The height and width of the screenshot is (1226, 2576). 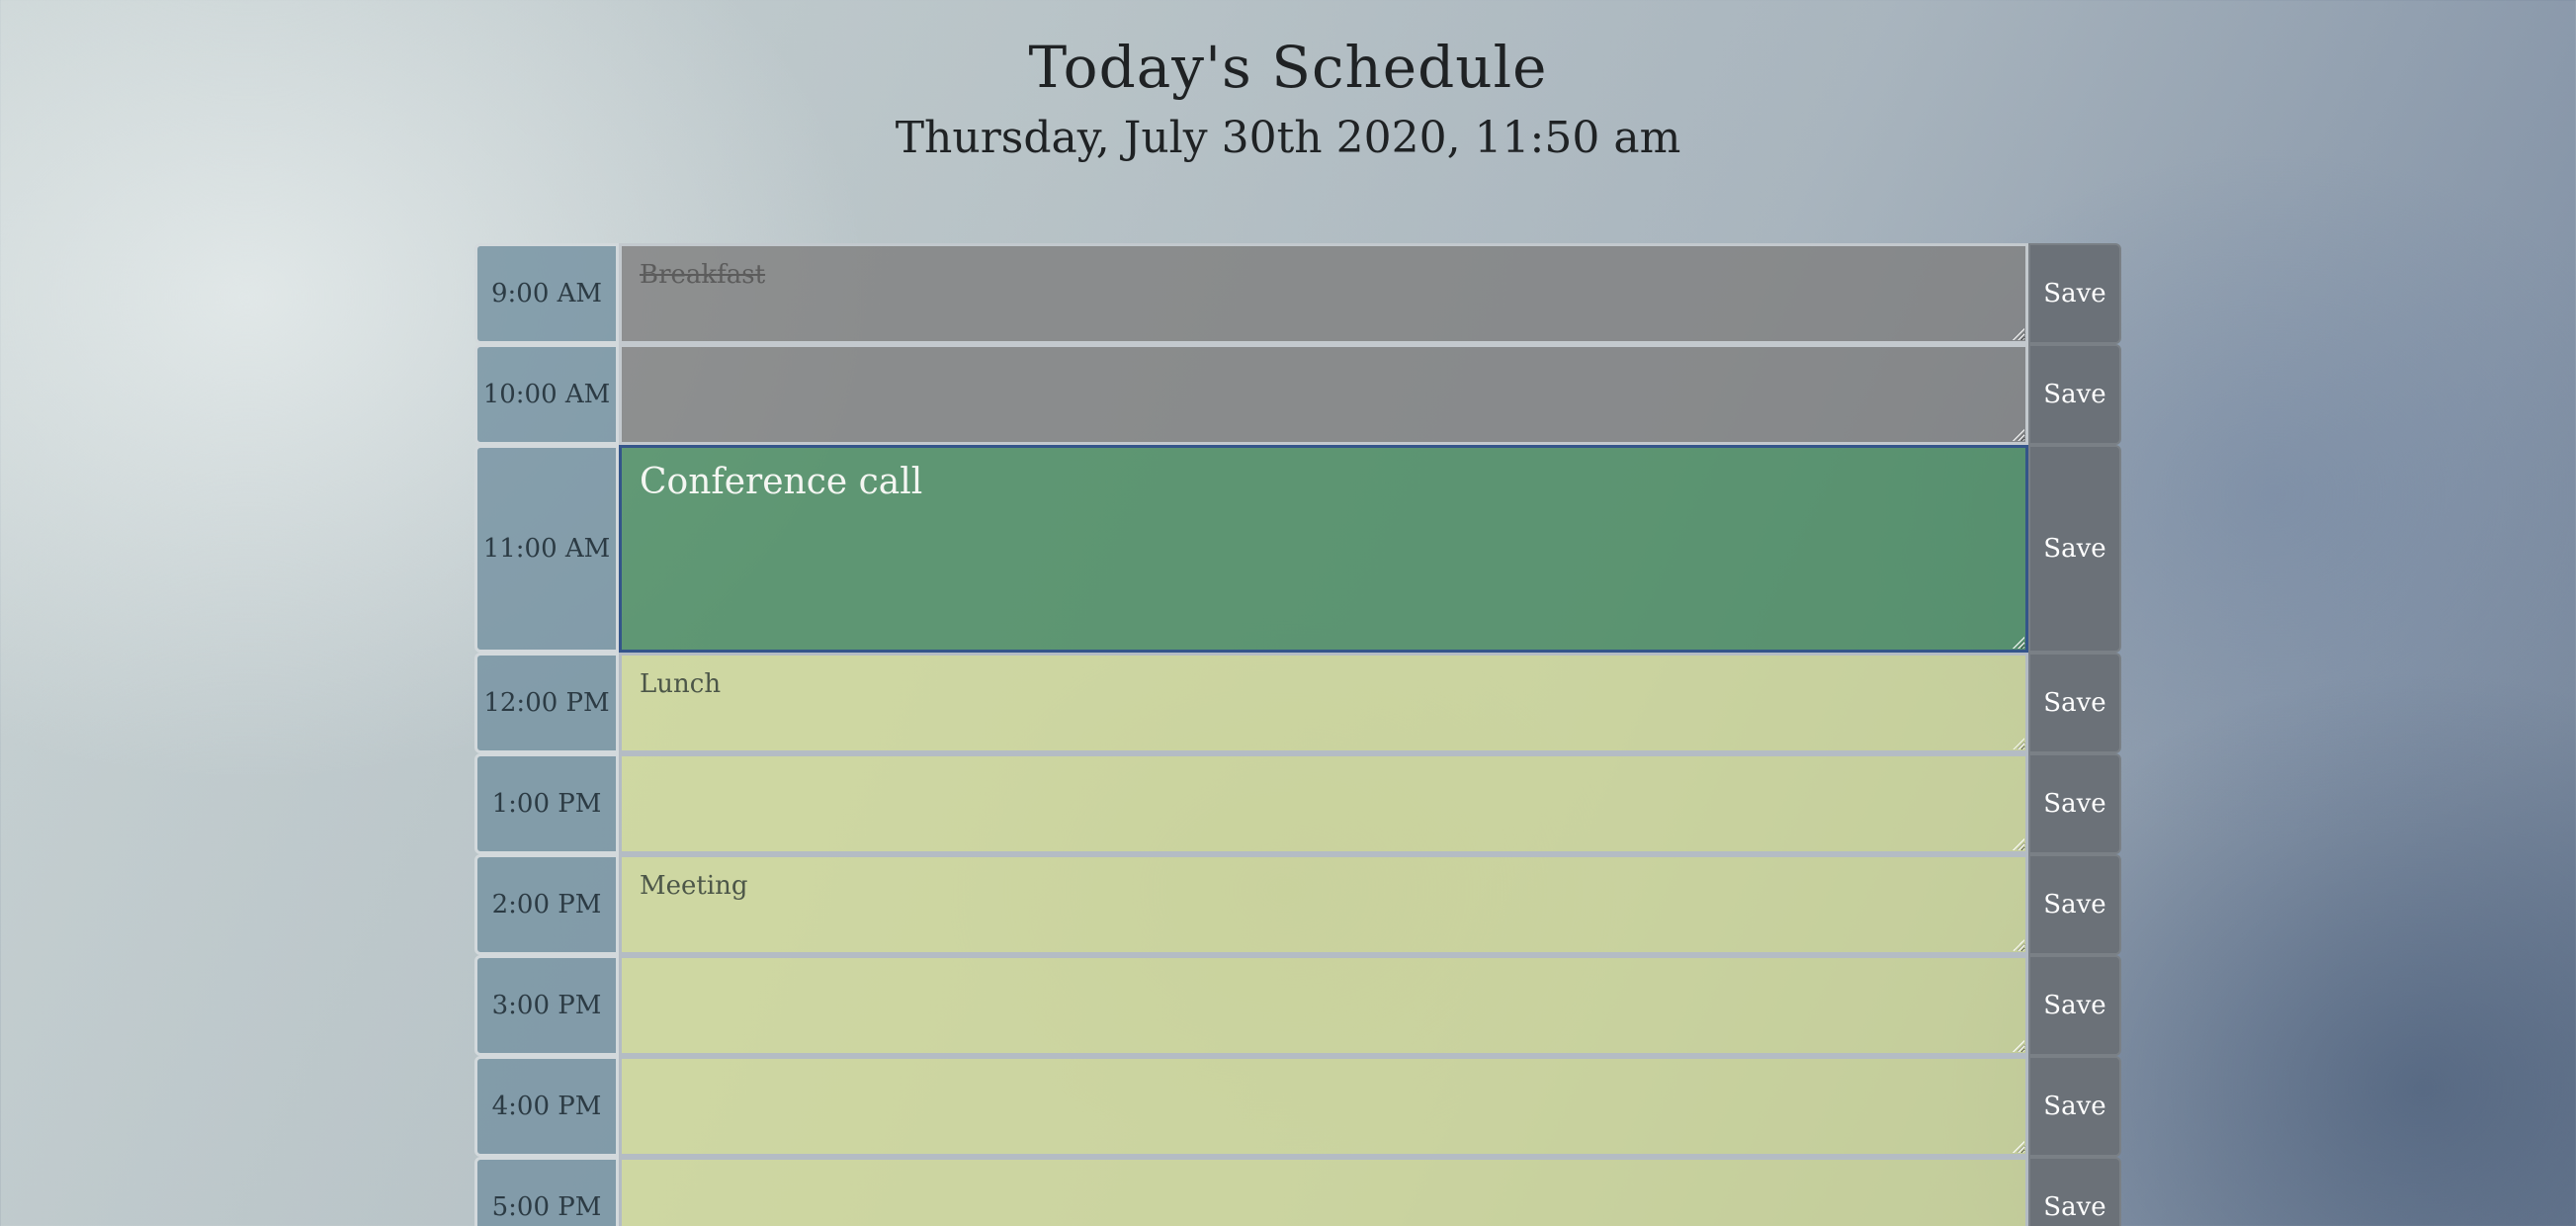 I want to click on hour-label: 2:00 PM, so click(x=546, y=904).